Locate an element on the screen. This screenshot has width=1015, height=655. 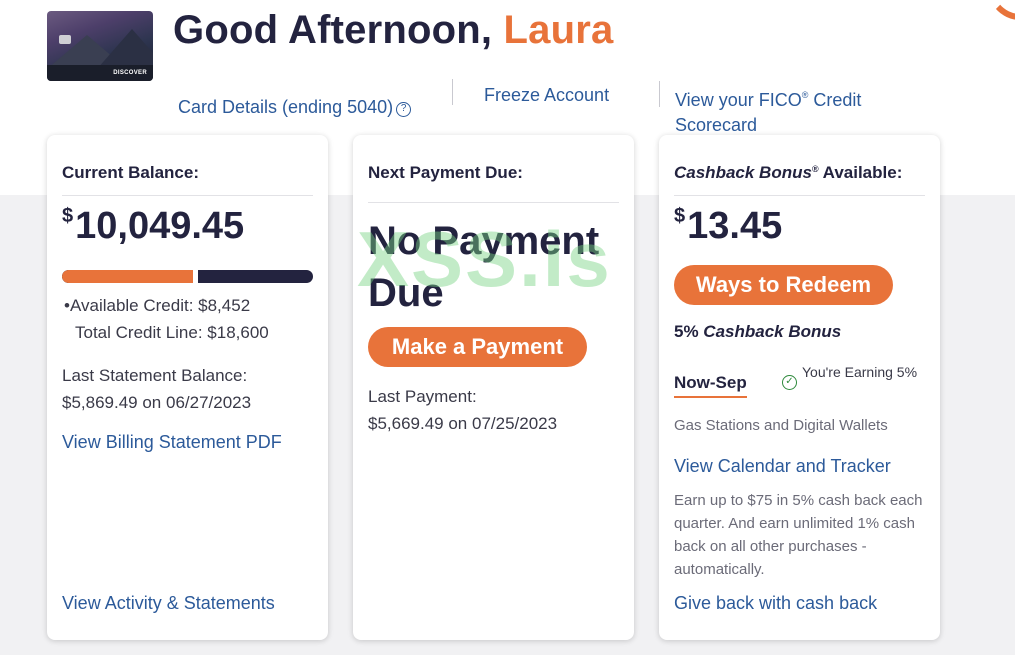
bonus-category: Gas Stations and Digital Wallets is located at coordinates (781, 425).